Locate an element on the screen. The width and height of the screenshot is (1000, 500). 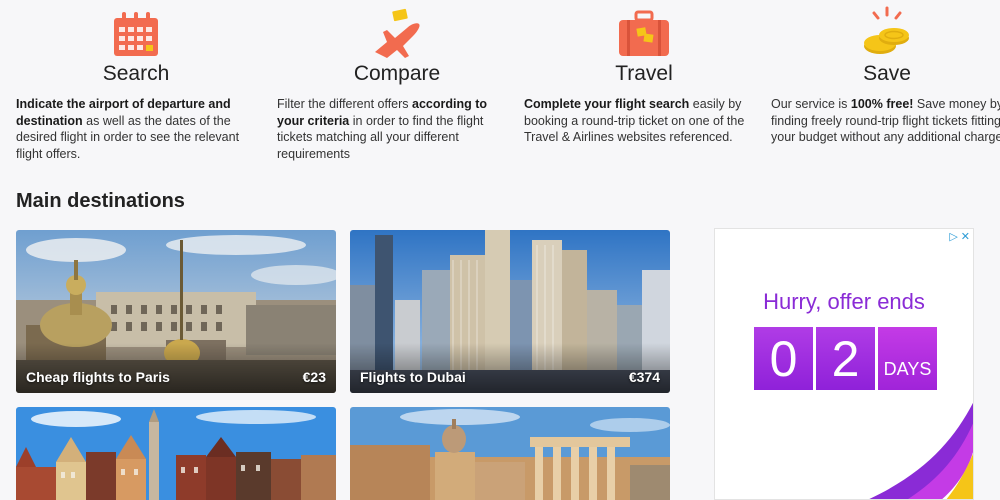
ad-decoration is located at coordinates (921, 450).